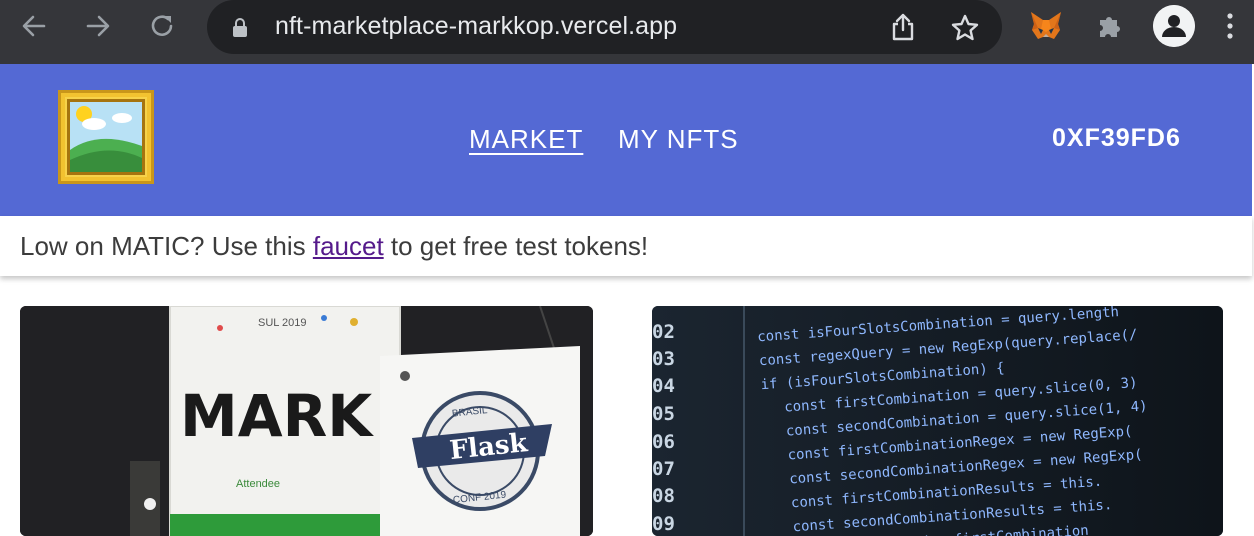 The height and width of the screenshot is (536, 1254). Describe the element at coordinates (663, 386) in the screenshot. I see `line-number: 04` at that location.